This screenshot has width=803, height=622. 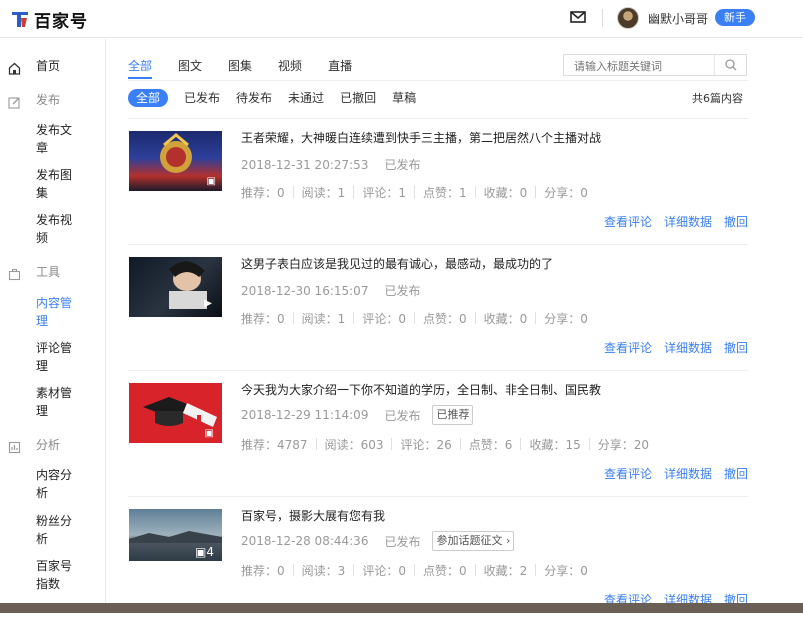 What do you see at coordinates (404, 98) in the screenshot?
I see `filter-draft: 草稿` at bounding box center [404, 98].